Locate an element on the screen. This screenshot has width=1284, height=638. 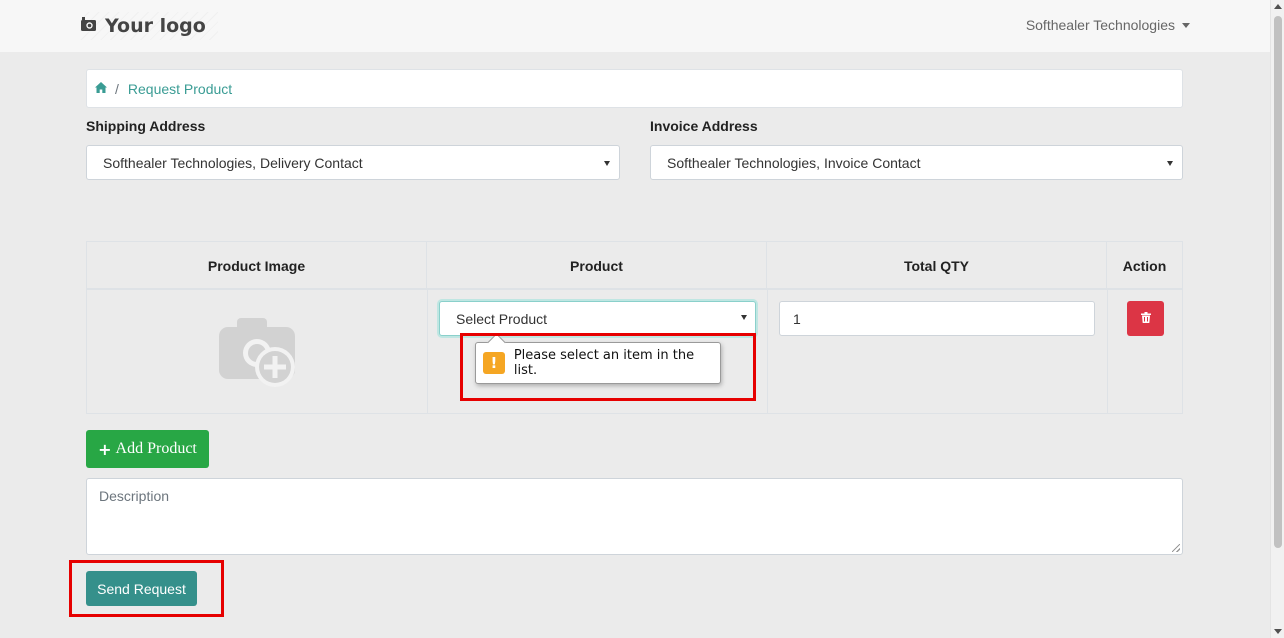
column-header-total-qty: Total QTY is located at coordinates (937, 265).